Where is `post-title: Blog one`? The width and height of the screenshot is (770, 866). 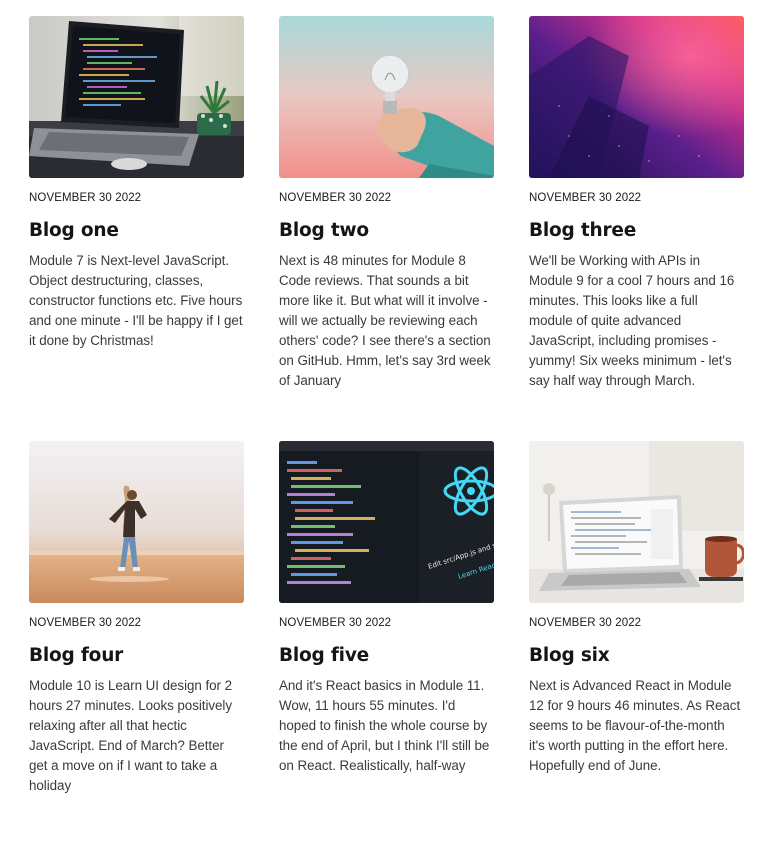 post-title: Blog one is located at coordinates (136, 231).